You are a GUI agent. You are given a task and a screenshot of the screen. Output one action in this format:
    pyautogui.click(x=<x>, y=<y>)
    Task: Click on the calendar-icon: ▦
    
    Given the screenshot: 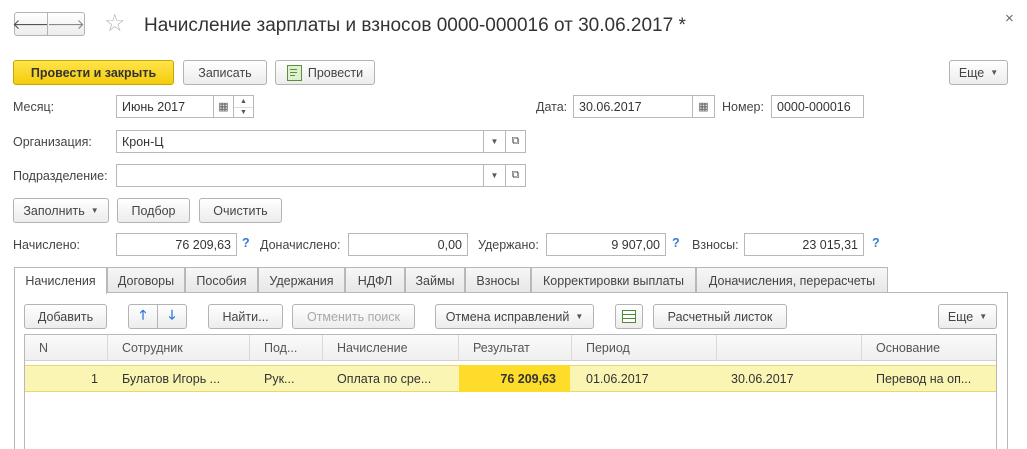 What is the action you would take?
    pyautogui.click(x=224, y=106)
    